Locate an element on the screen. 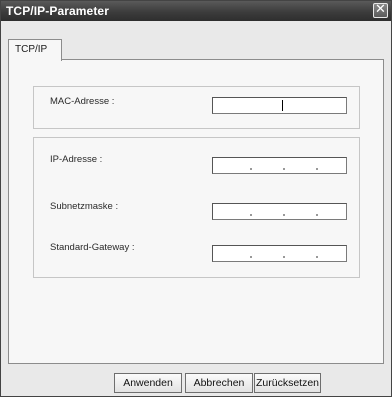 The width and height of the screenshot is (392, 397). subnet-mask-input is located at coordinates (279, 211).